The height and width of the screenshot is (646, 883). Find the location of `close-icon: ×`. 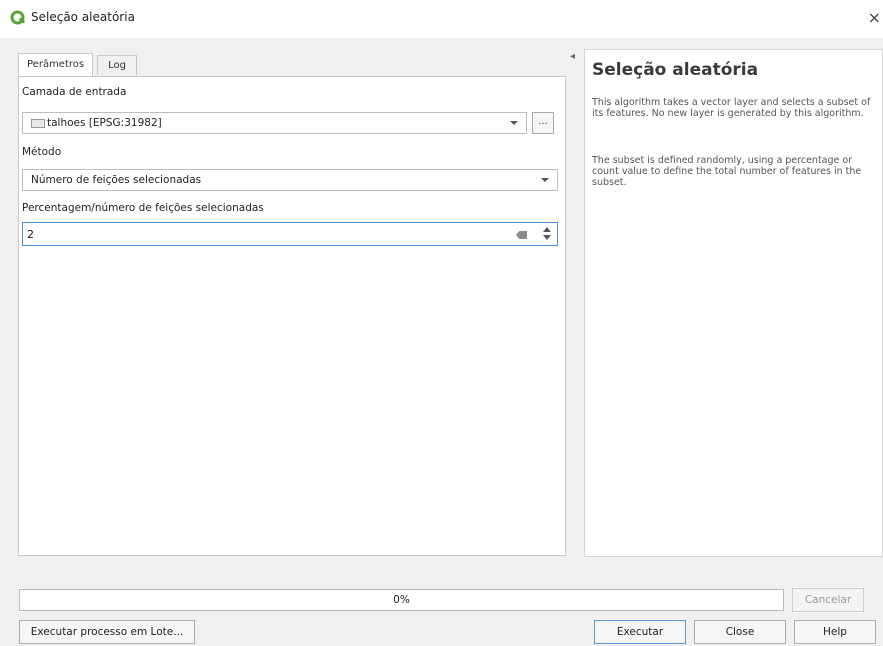

close-icon: × is located at coordinates (874, 17).